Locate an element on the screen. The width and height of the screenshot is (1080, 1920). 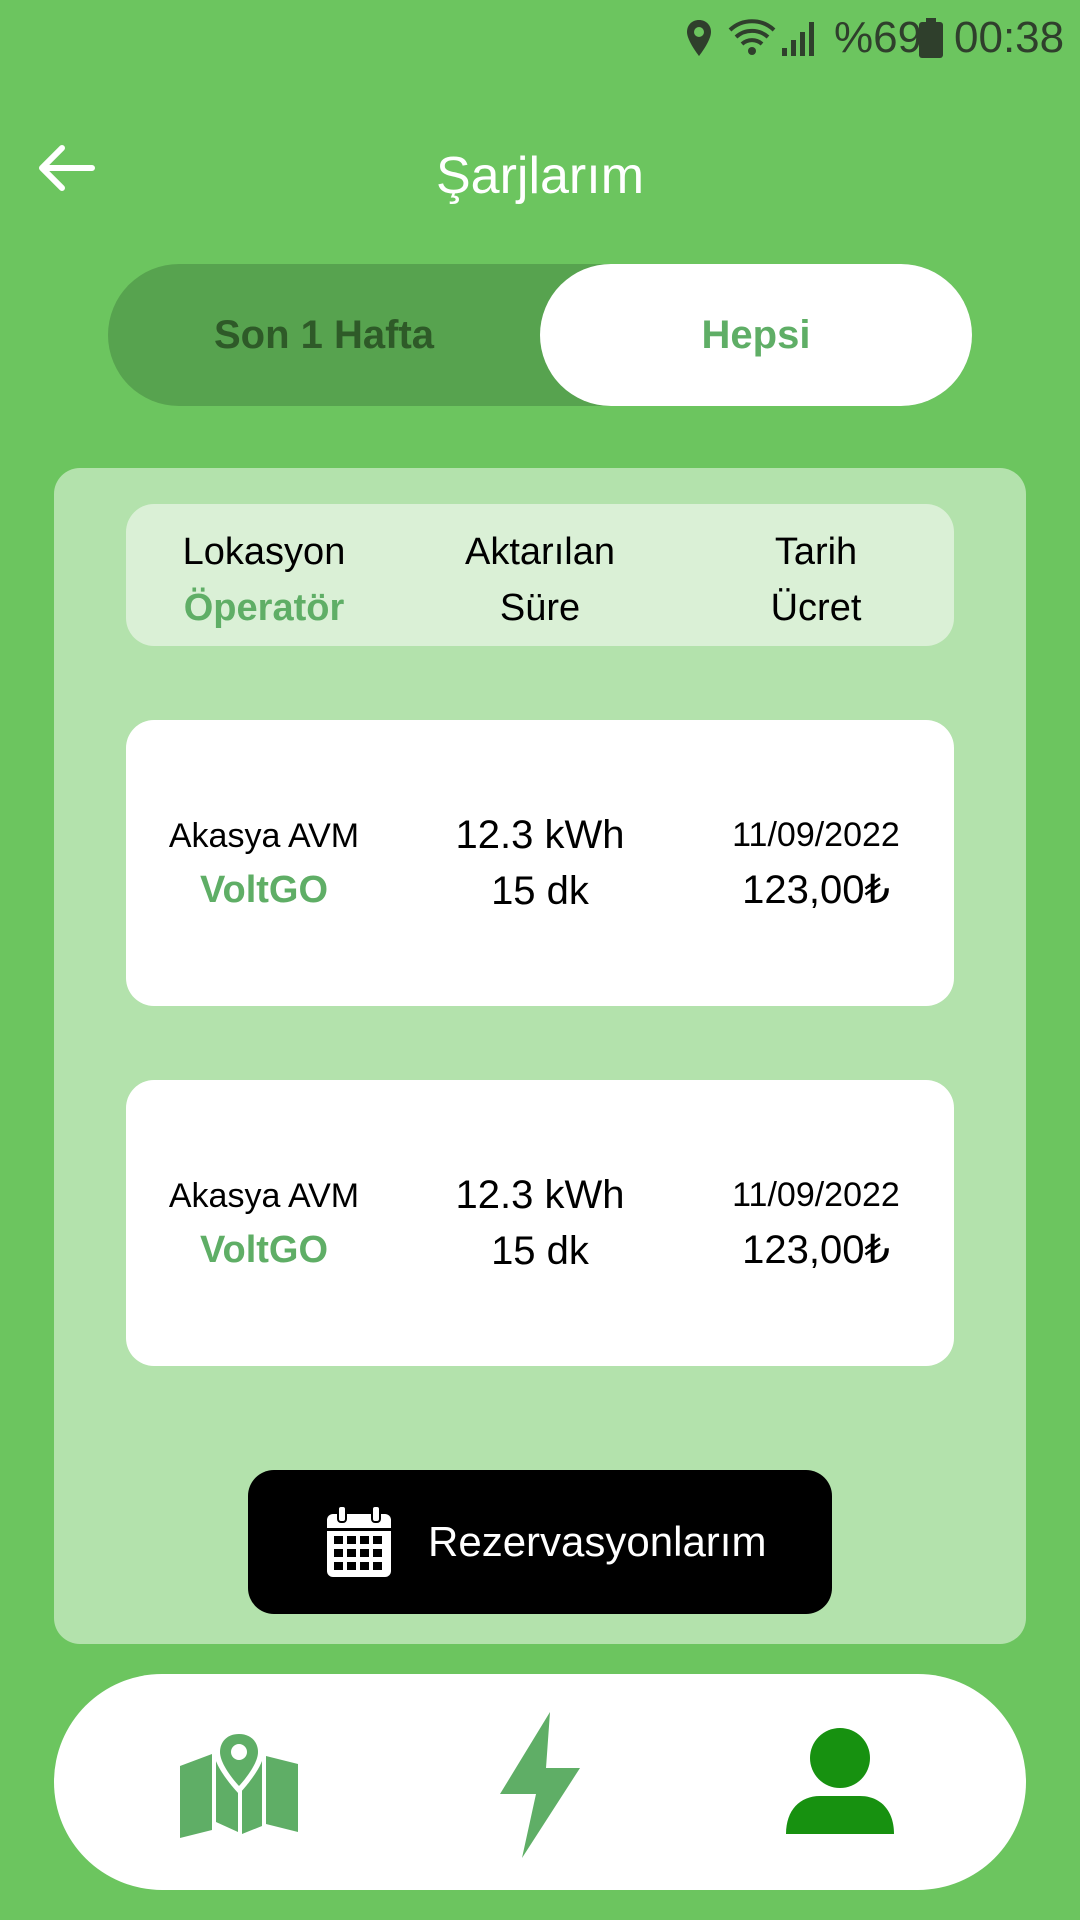
nav-profile is located at coordinates (840, 1784).